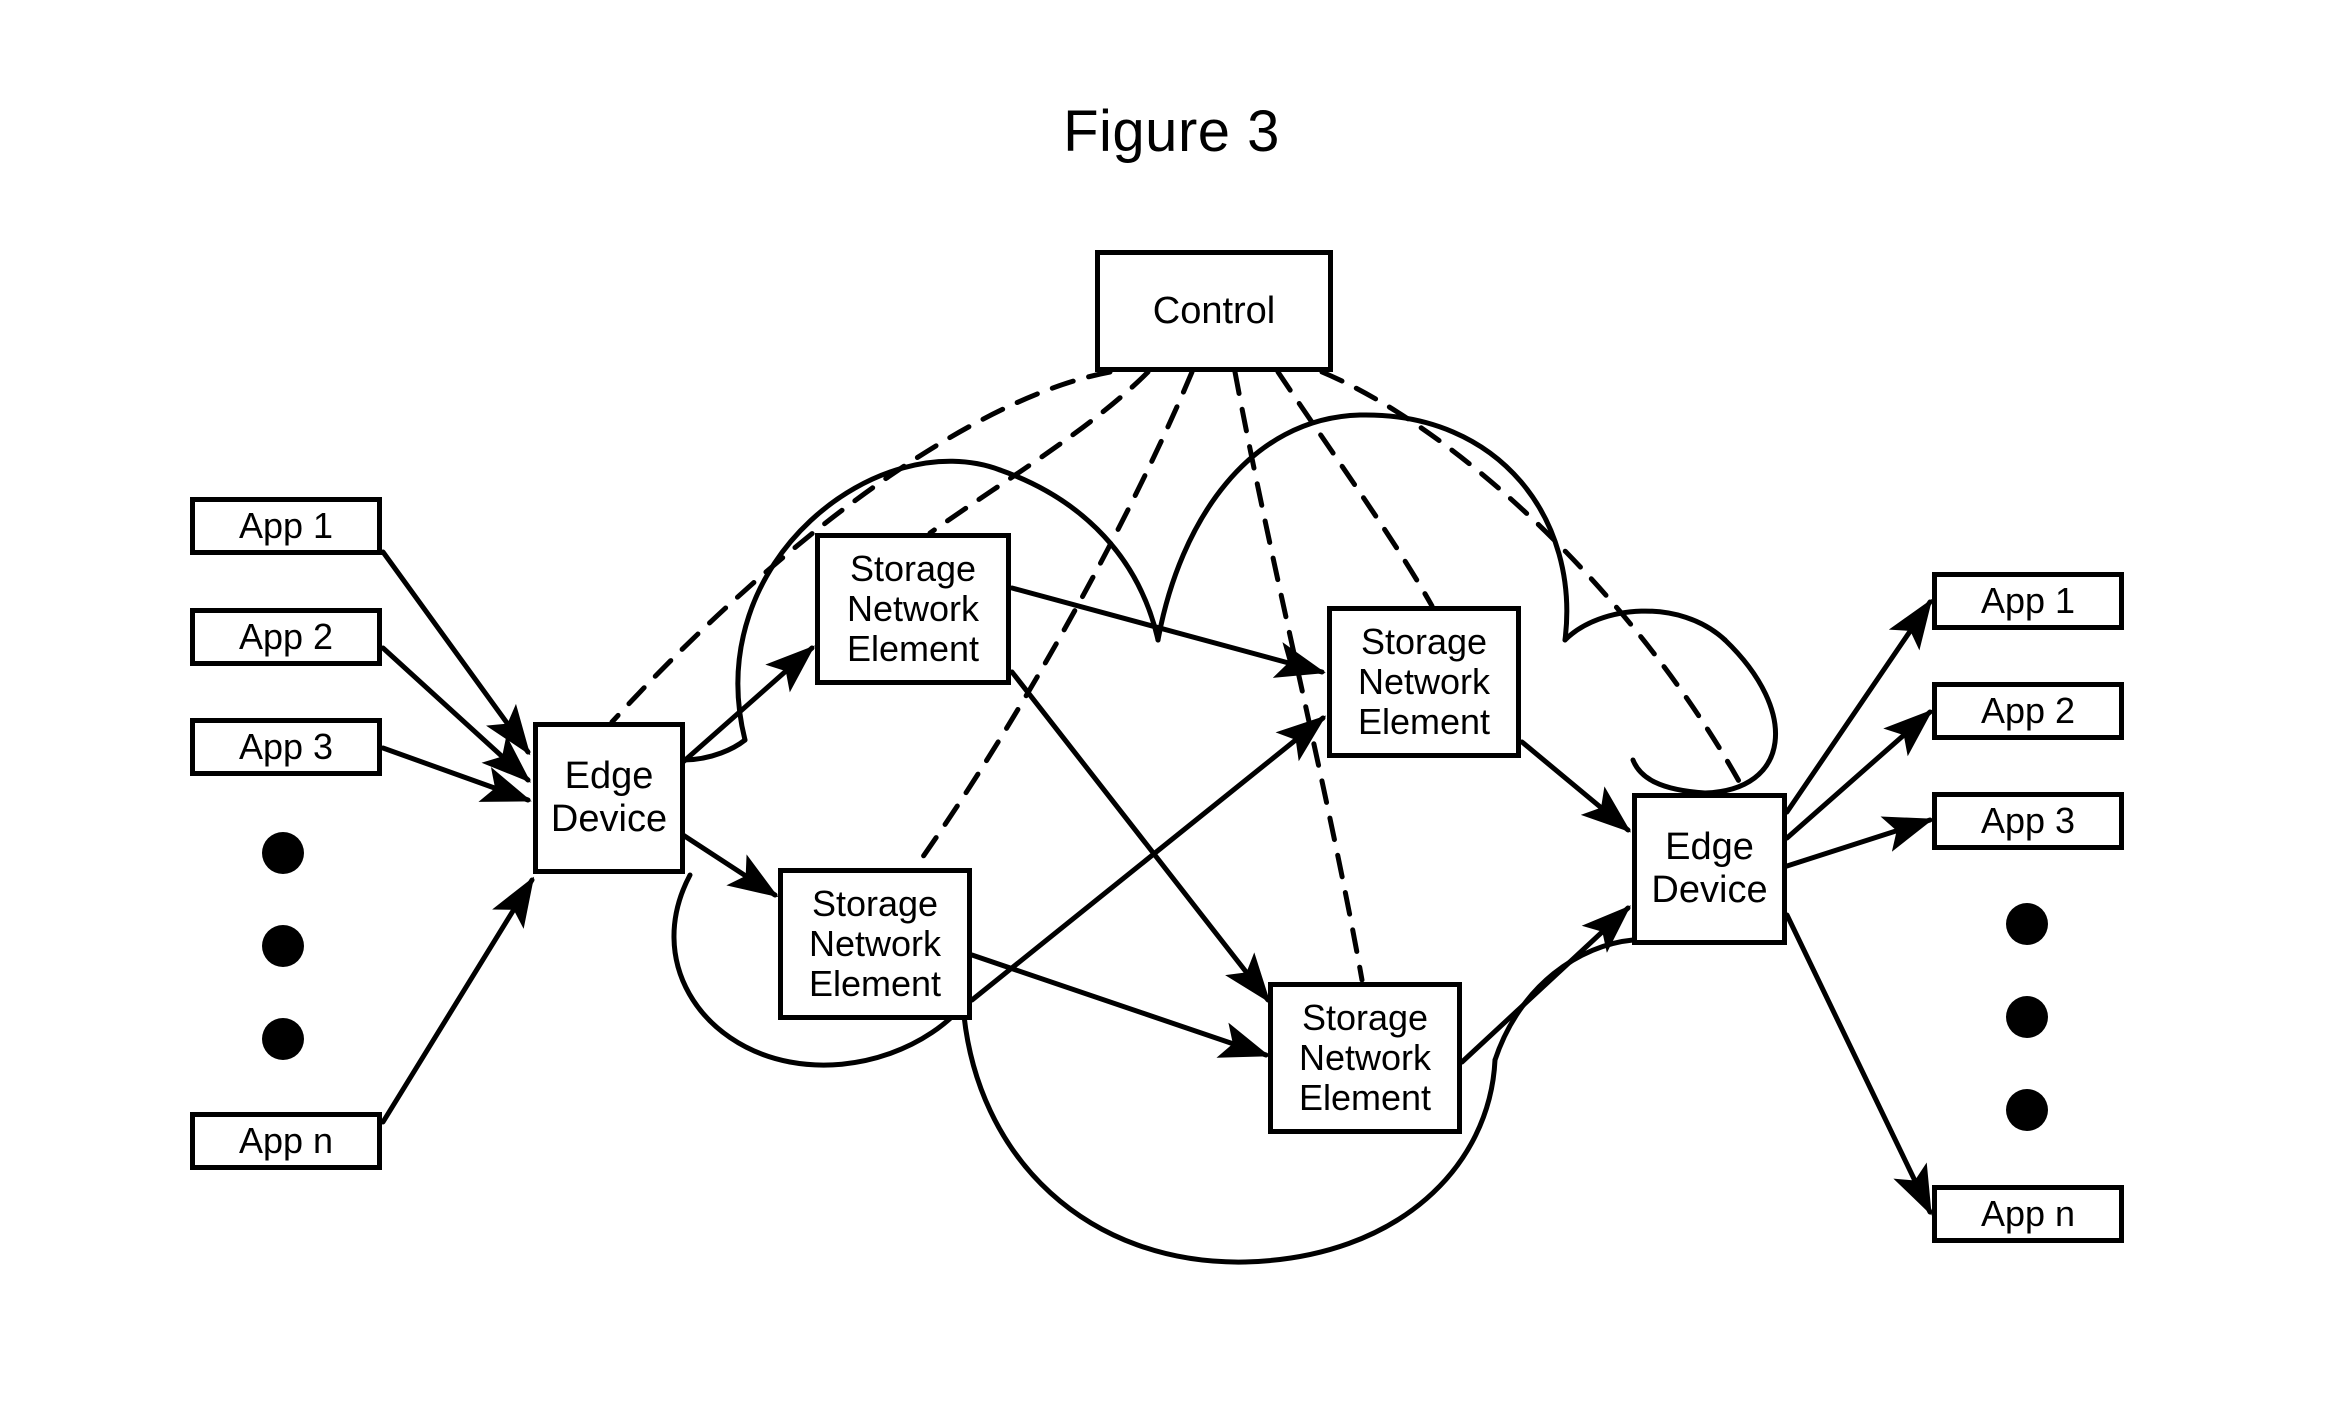 The height and width of the screenshot is (1410, 2343). Describe the element at coordinates (875, 903) in the screenshot. I see `sne-3-line1: Storage` at that location.